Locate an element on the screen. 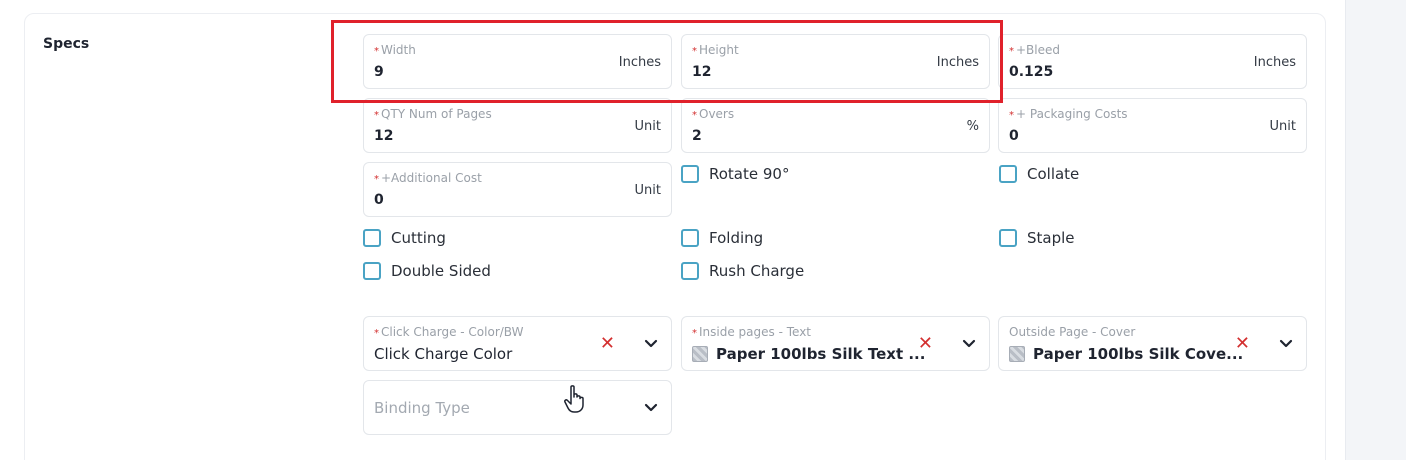 Image resolution: width=1406 pixels, height=460 pixels. click-charge-label: Click Charge - Color/BW is located at coordinates (452, 332).